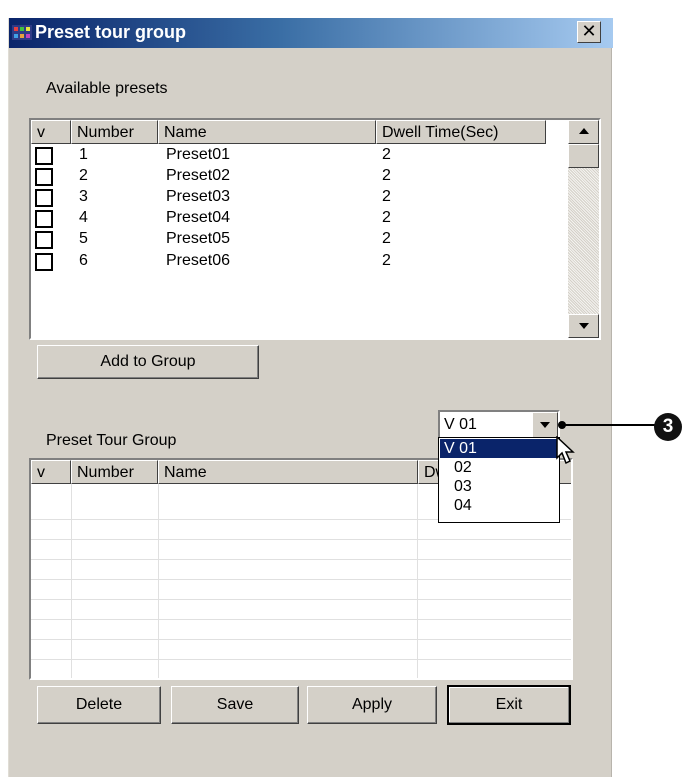 This screenshot has width=684, height=777. What do you see at coordinates (499, 486) in the screenshot?
I see `dropdown-option-03: 03` at bounding box center [499, 486].